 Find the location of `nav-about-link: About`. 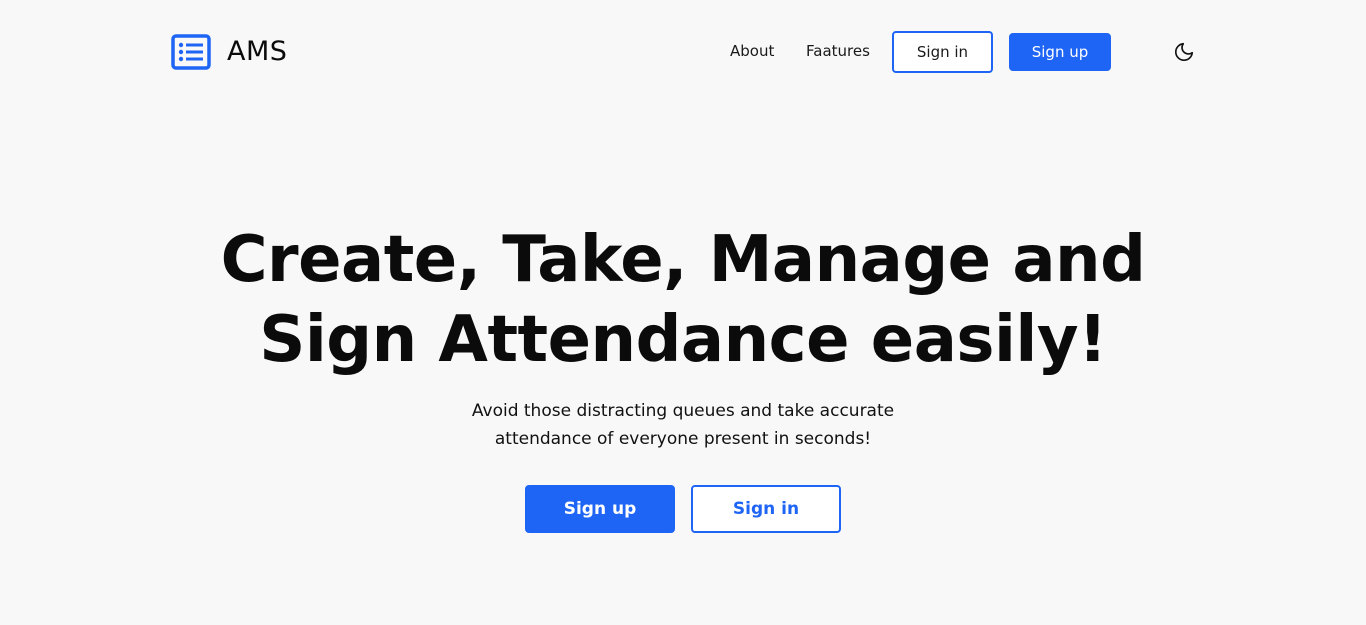

nav-about-link: About is located at coordinates (752, 51).